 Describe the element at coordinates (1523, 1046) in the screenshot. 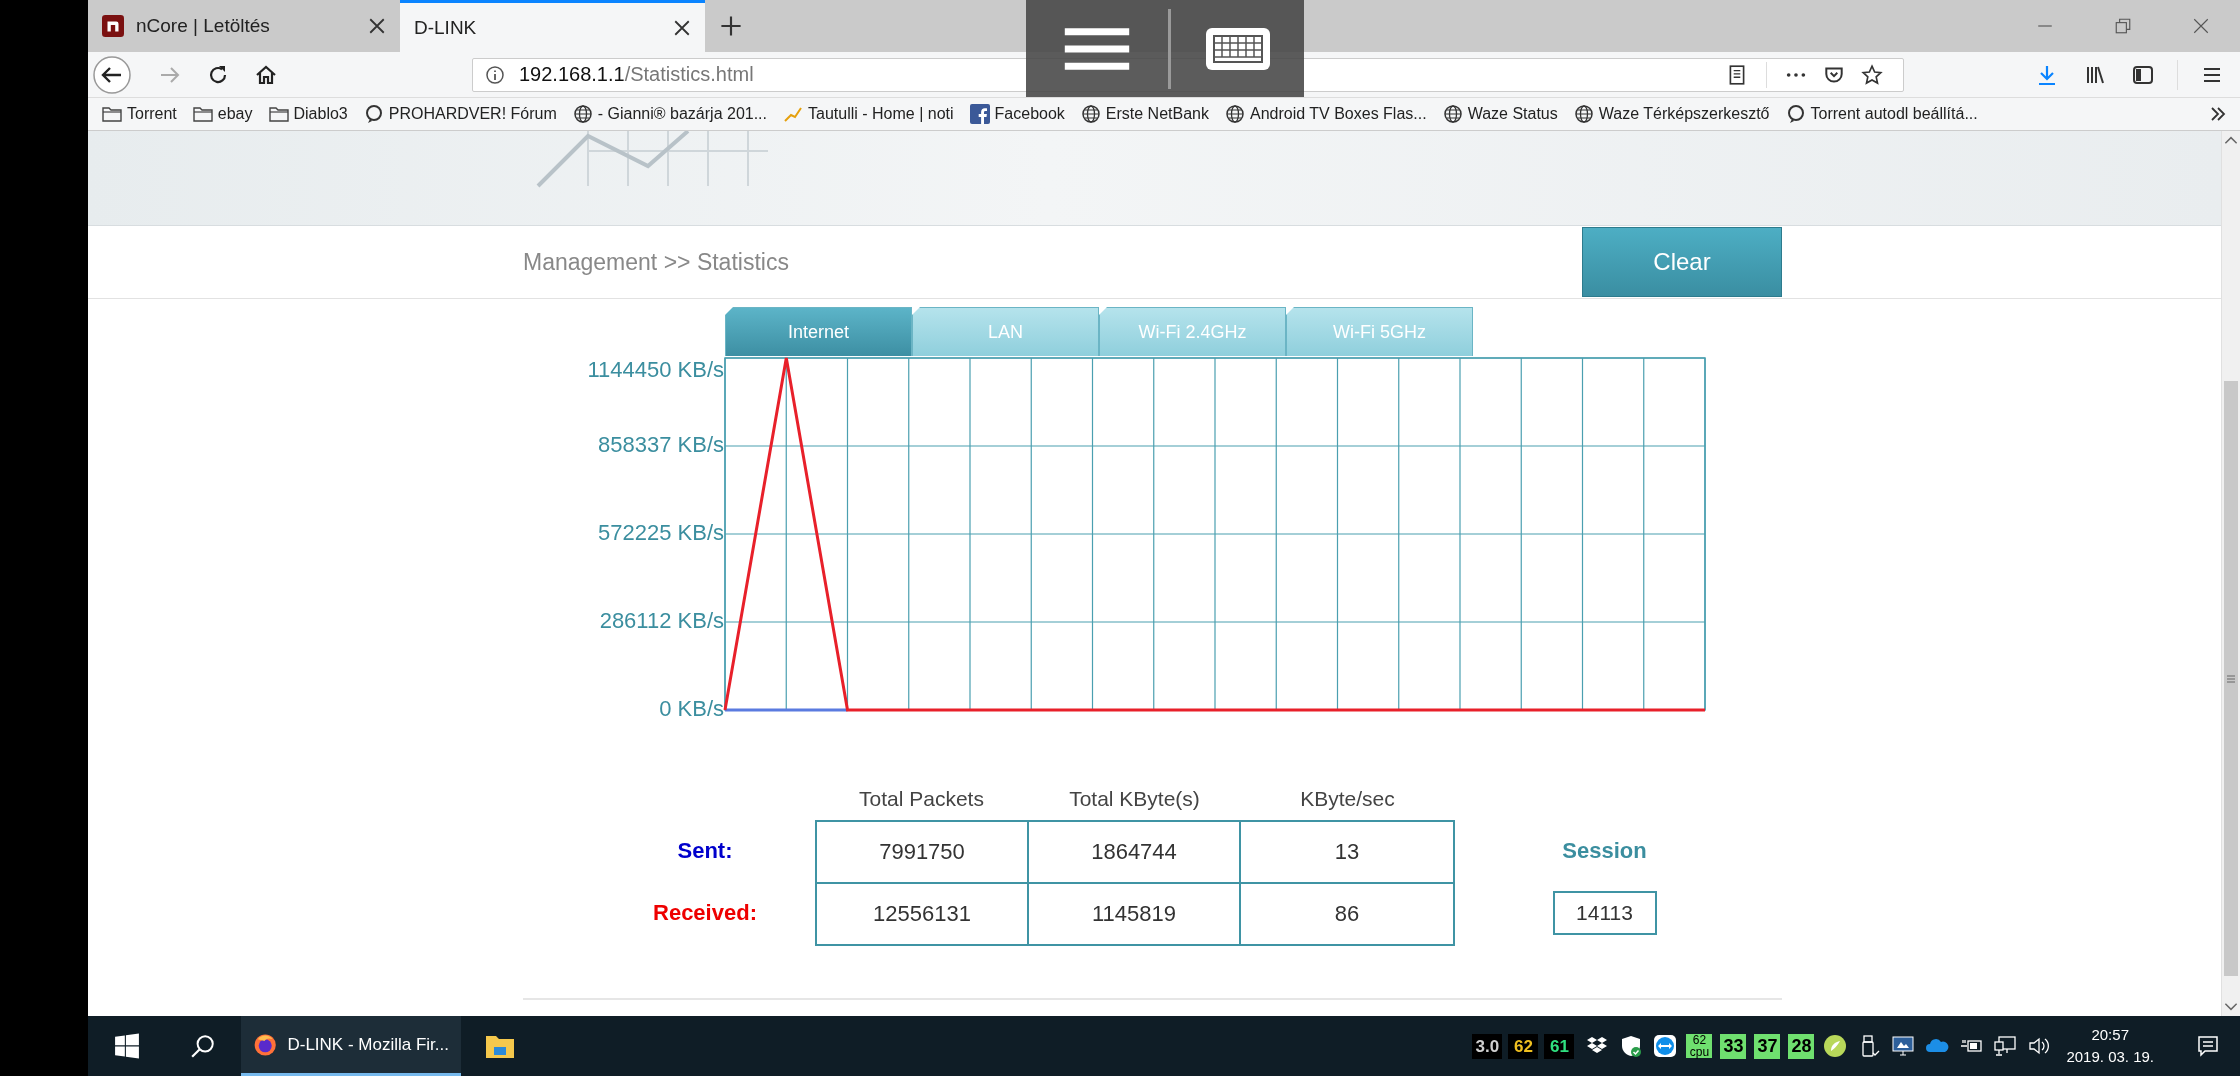

I see `tray-reading: 62` at that location.